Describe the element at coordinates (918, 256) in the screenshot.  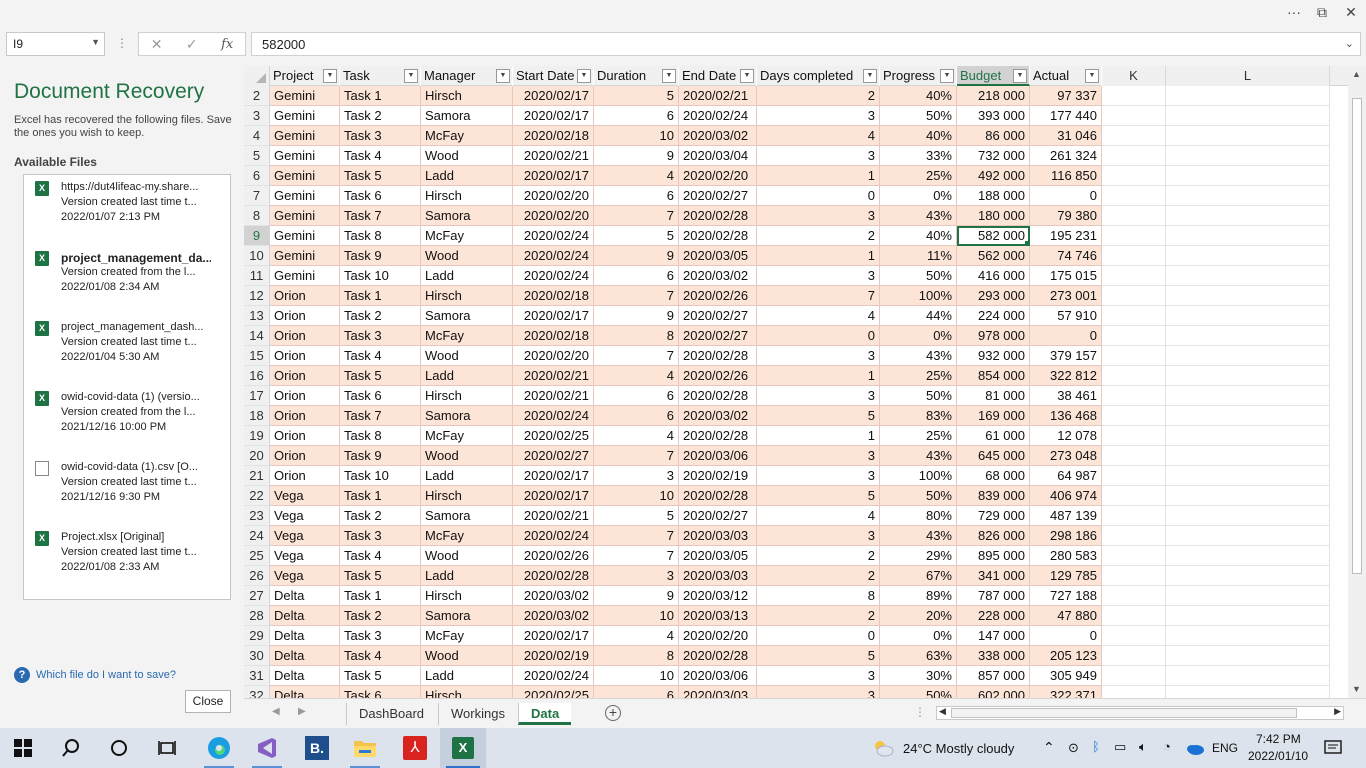
I see `table-cell: 11%` at that location.